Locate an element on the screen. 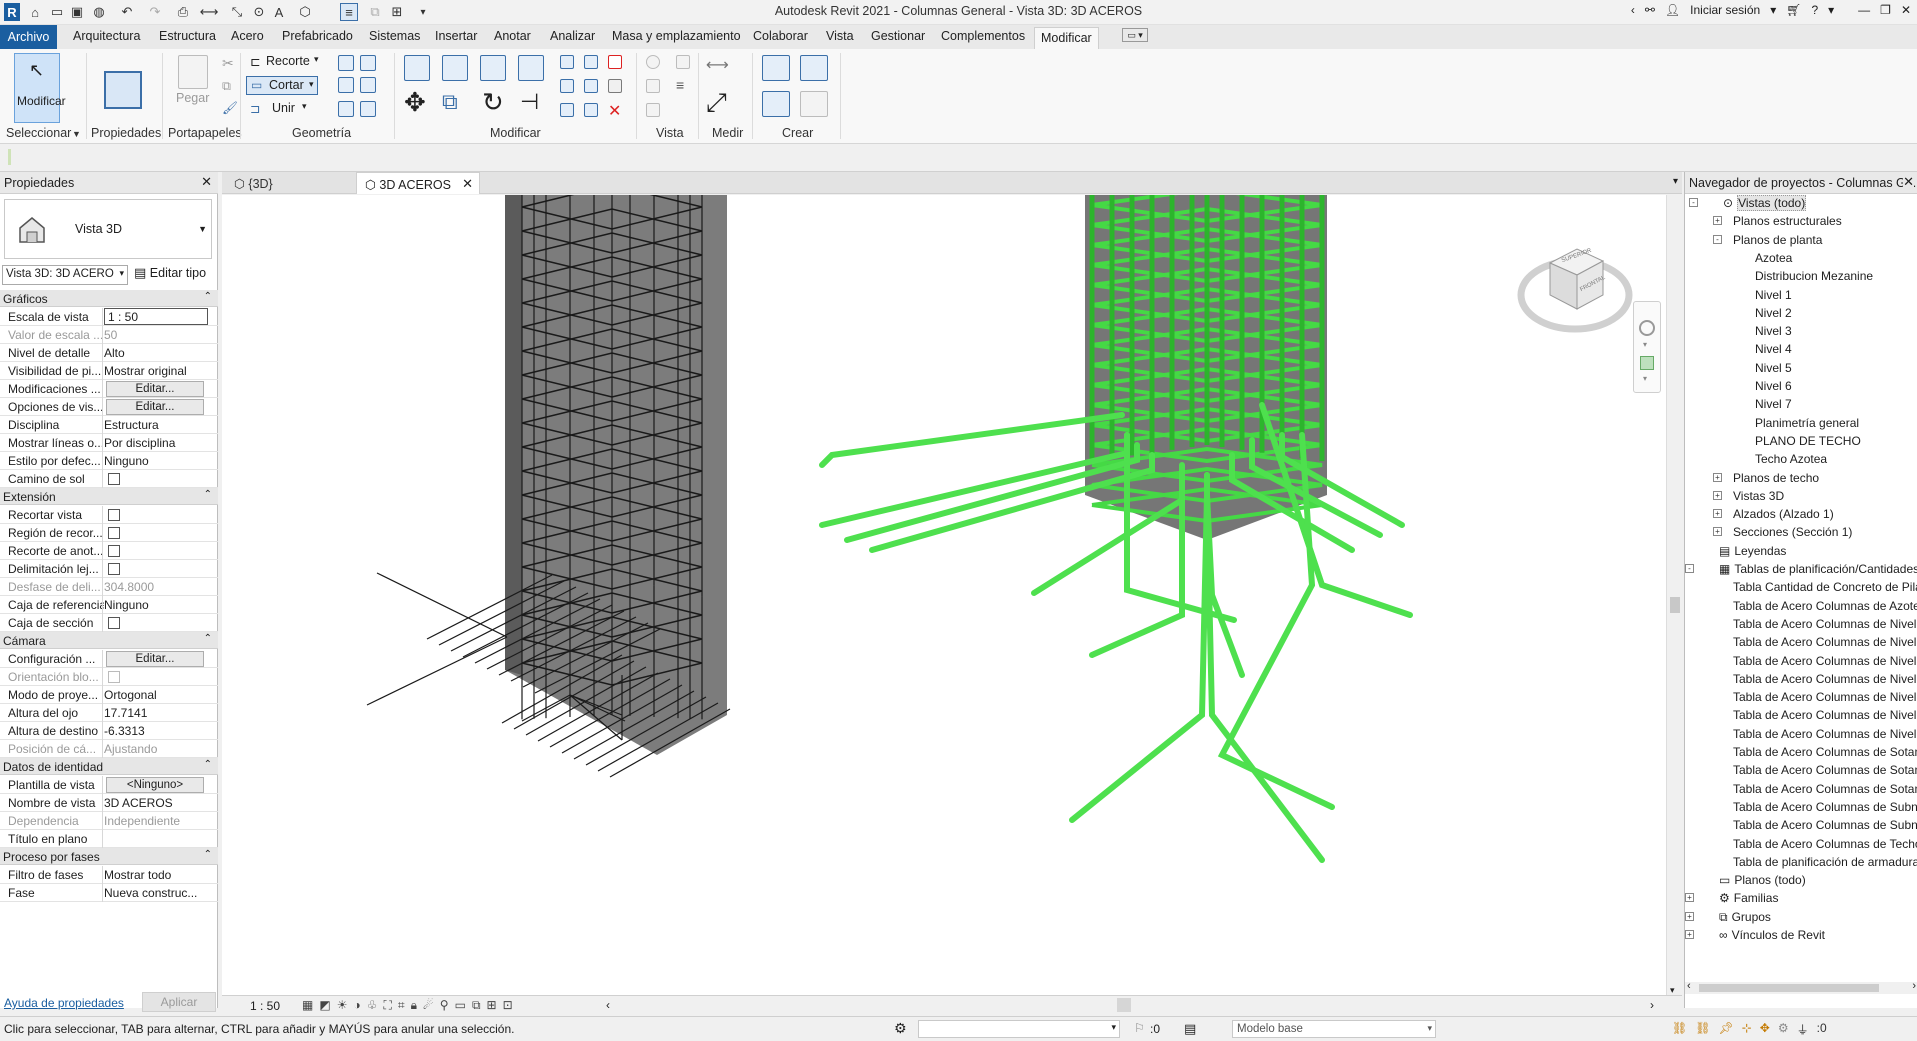 Image resolution: width=1917 pixels, height=1041 pixels. redo-icon: ↷ is located at coordinates (155, 12).